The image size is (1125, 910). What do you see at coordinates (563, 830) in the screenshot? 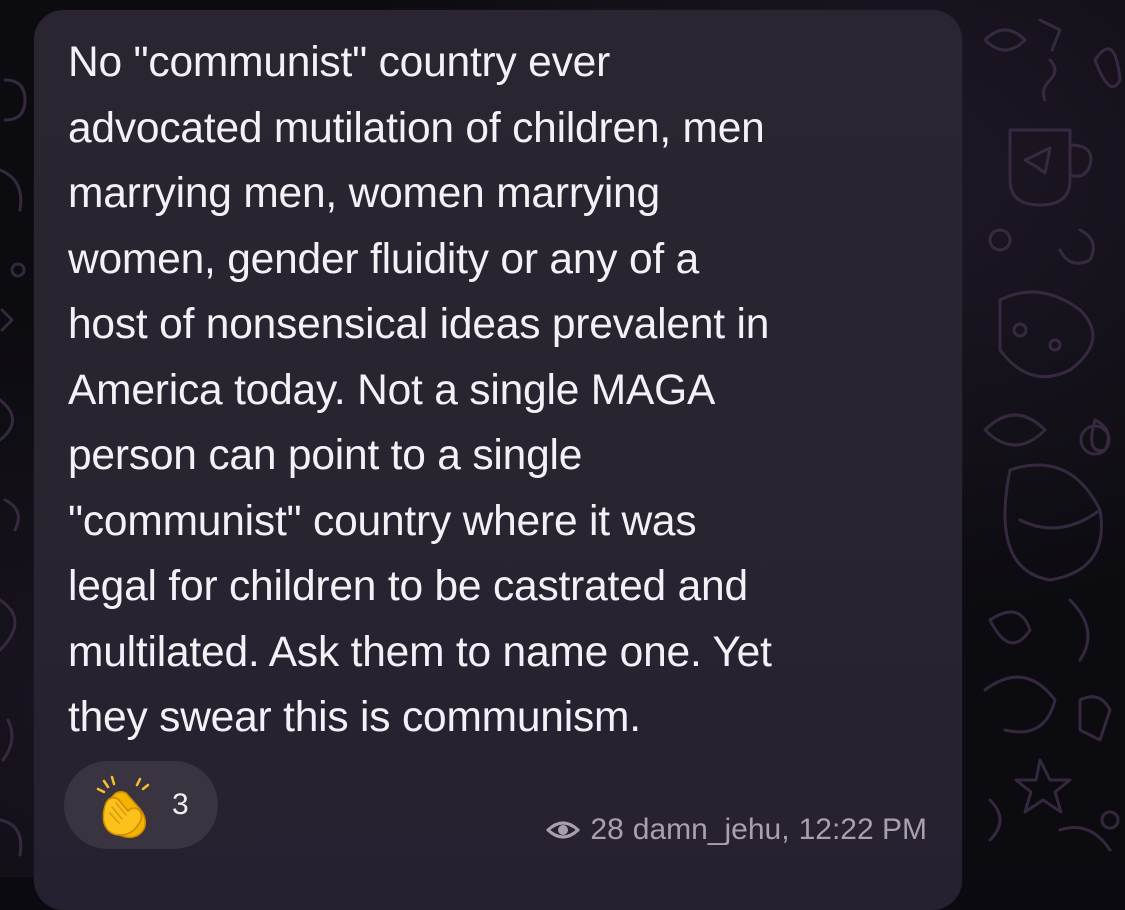
I see `eye-icon` at bounding box center [563, 830].